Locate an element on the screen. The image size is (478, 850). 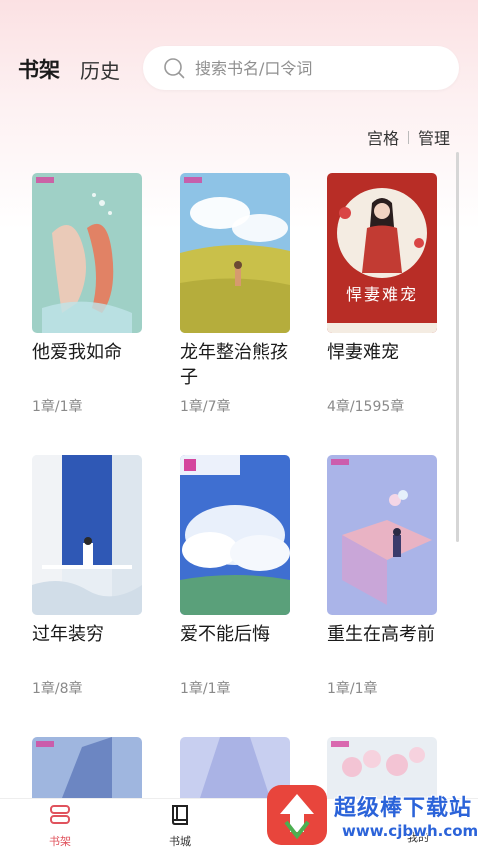
nav-bookshelf-label: 书架 is located at coordinates (60, 841).